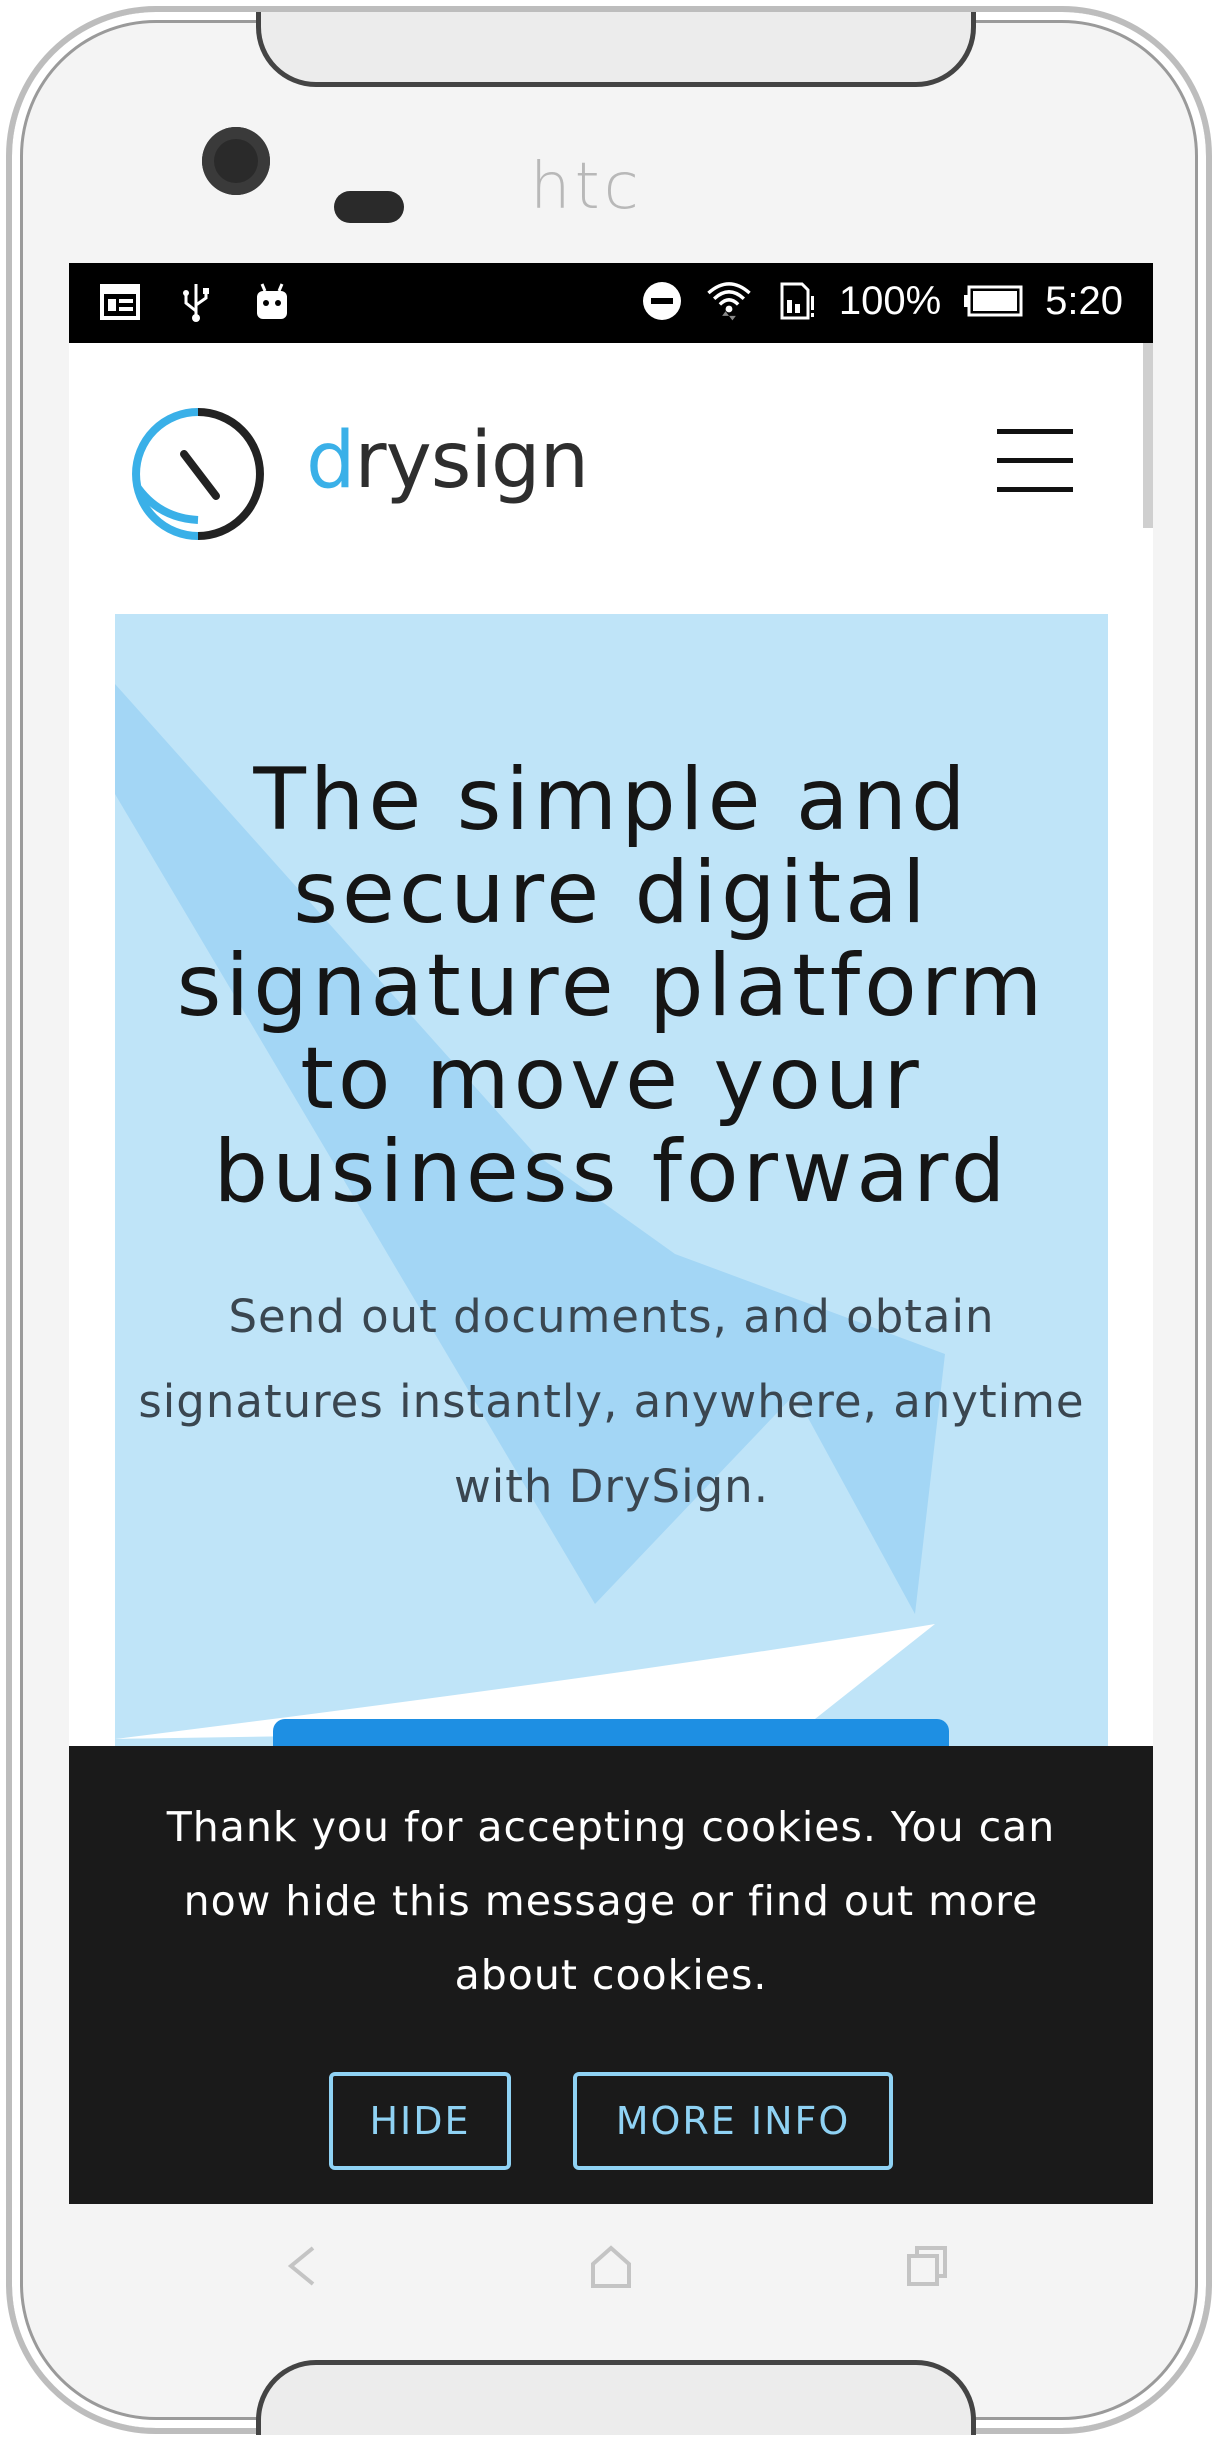 Image resolution: width=1223 pixels, height=2445 pixels. I want to click on usb-icon, so click(196, 303).